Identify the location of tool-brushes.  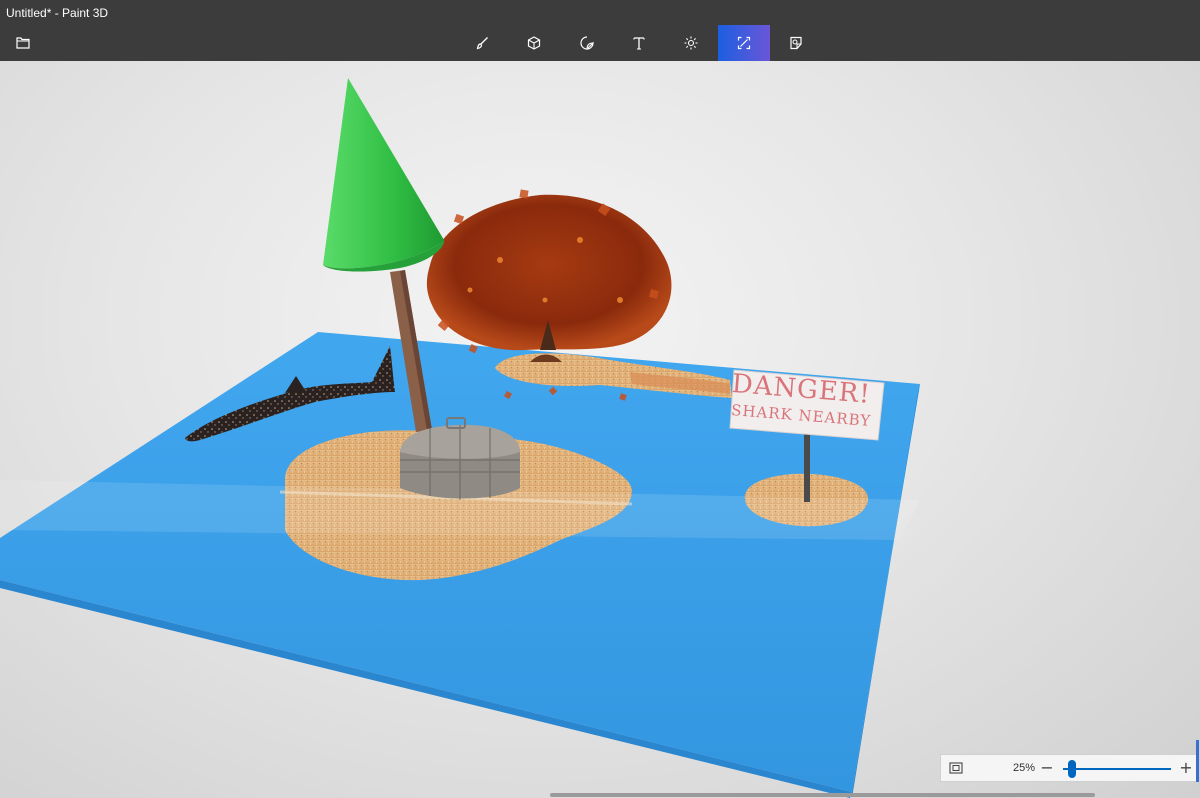
(482, 43).